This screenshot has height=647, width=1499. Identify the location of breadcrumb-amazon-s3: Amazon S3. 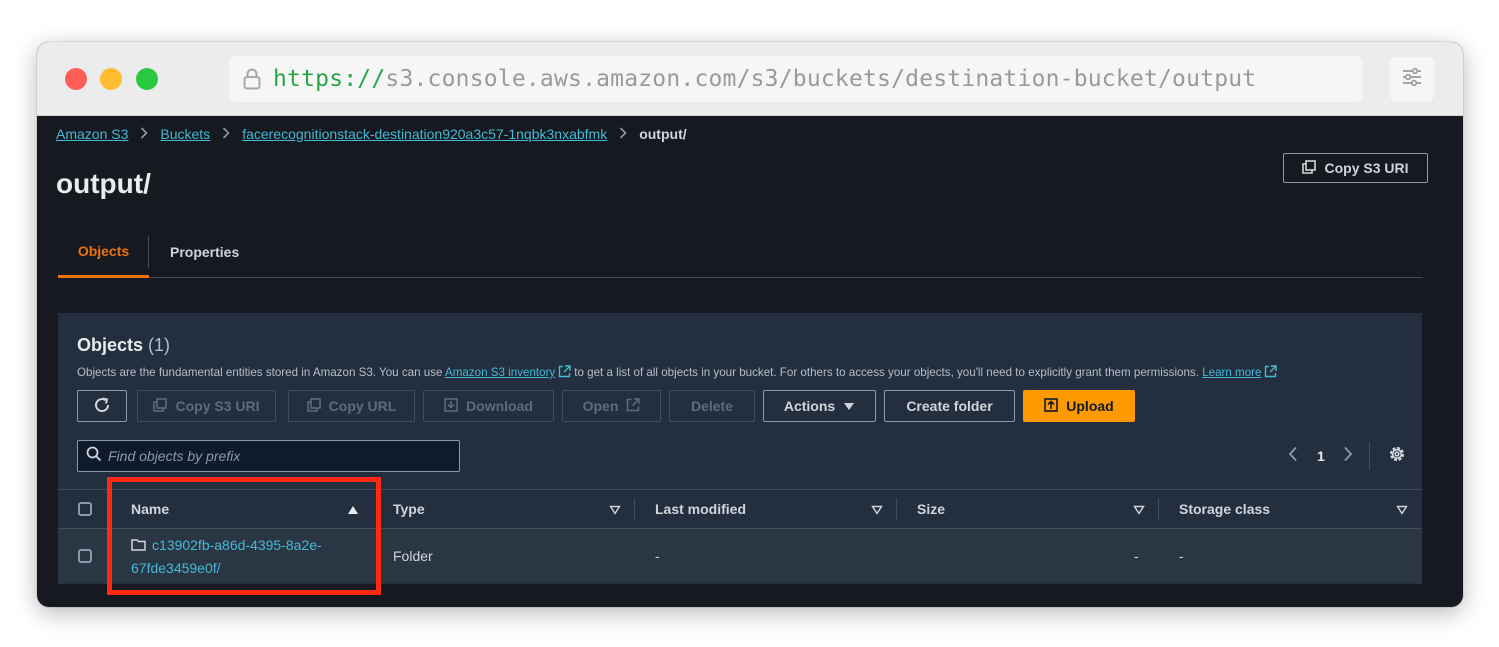
(92, 134).